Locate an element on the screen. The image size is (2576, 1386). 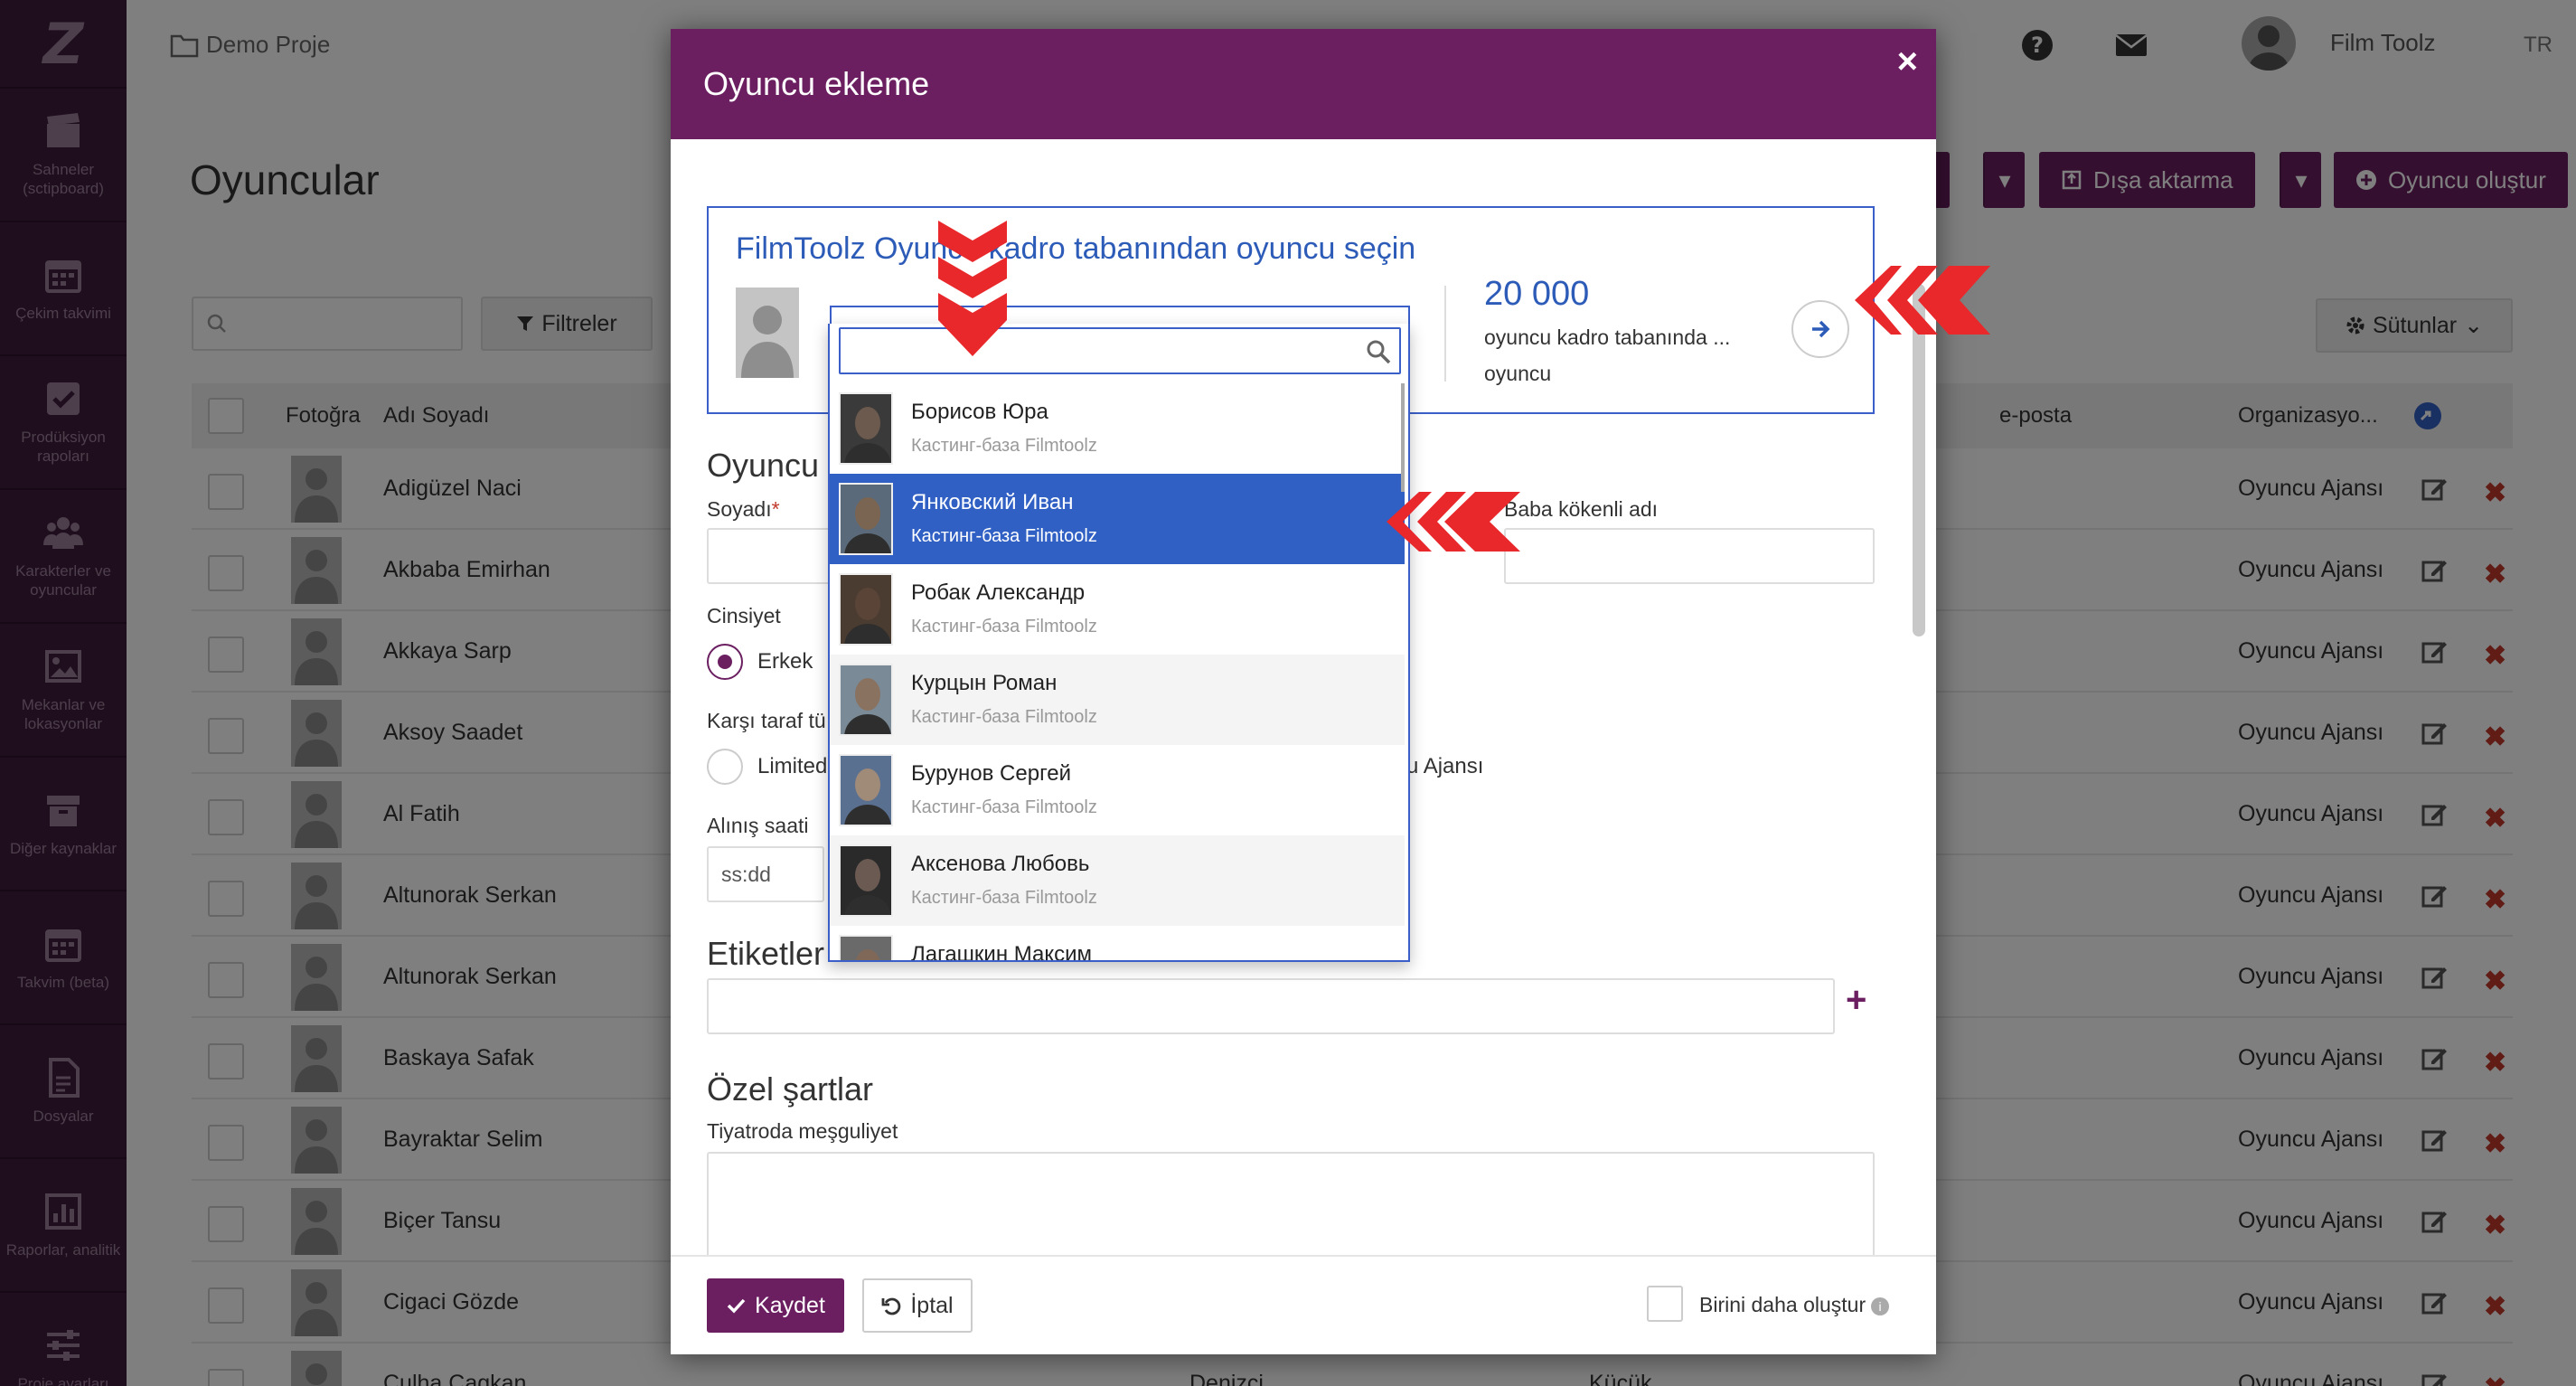
option-name: Лагашкин Максим is located at coordinates (1002, 952).